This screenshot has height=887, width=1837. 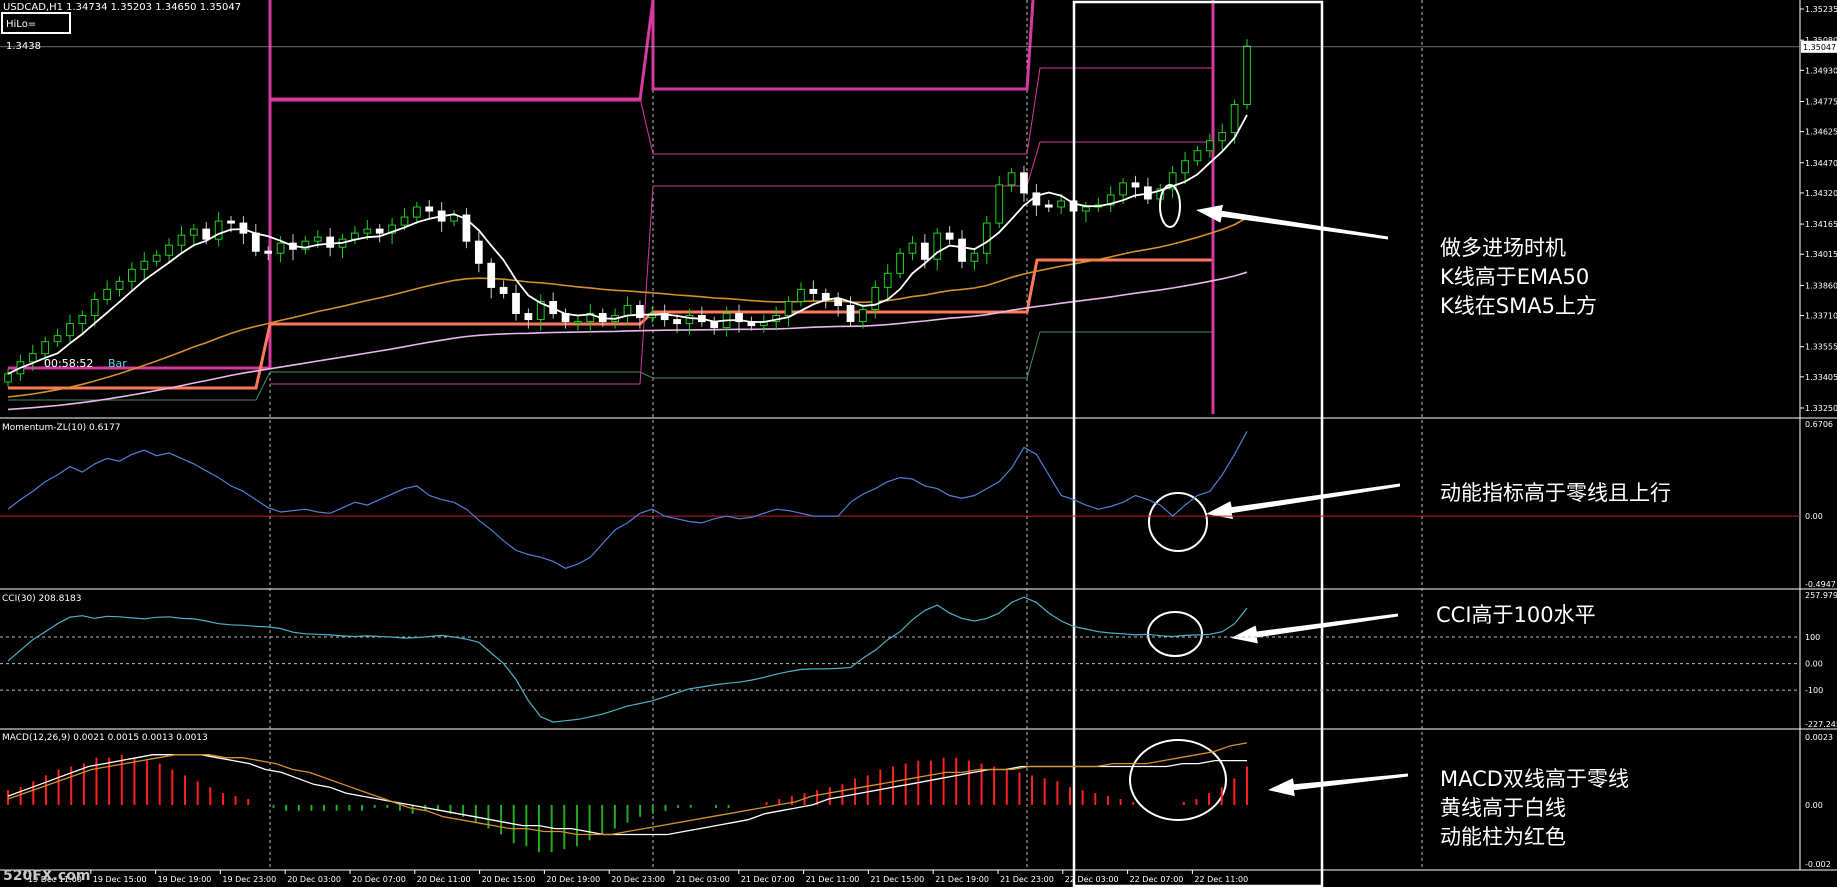 I want to click on x-tick-label: 21 Dec 07:00, so click(x=768, y=879).